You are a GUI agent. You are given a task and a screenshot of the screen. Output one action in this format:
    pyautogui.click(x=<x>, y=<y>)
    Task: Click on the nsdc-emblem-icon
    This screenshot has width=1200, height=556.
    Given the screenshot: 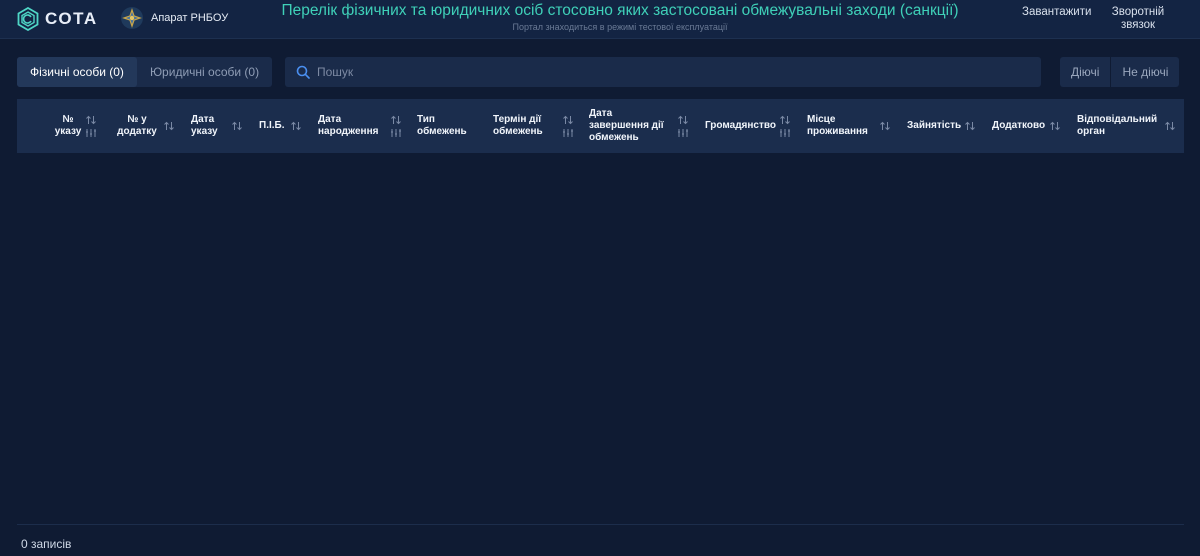 What is the action you would take?
    pyautogui.click(x=132, y=18)
    